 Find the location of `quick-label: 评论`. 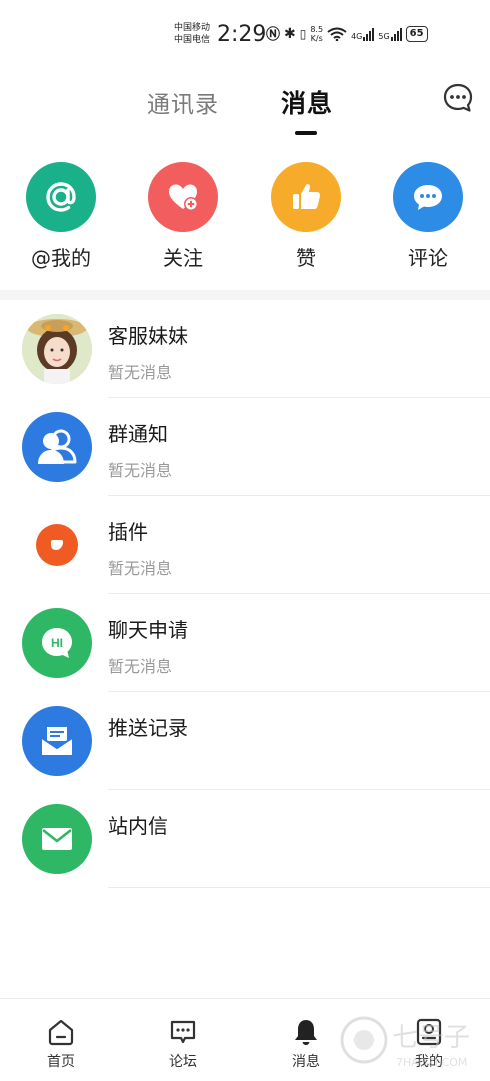

quick-label: 评论 is located at coordinates (428, 258).